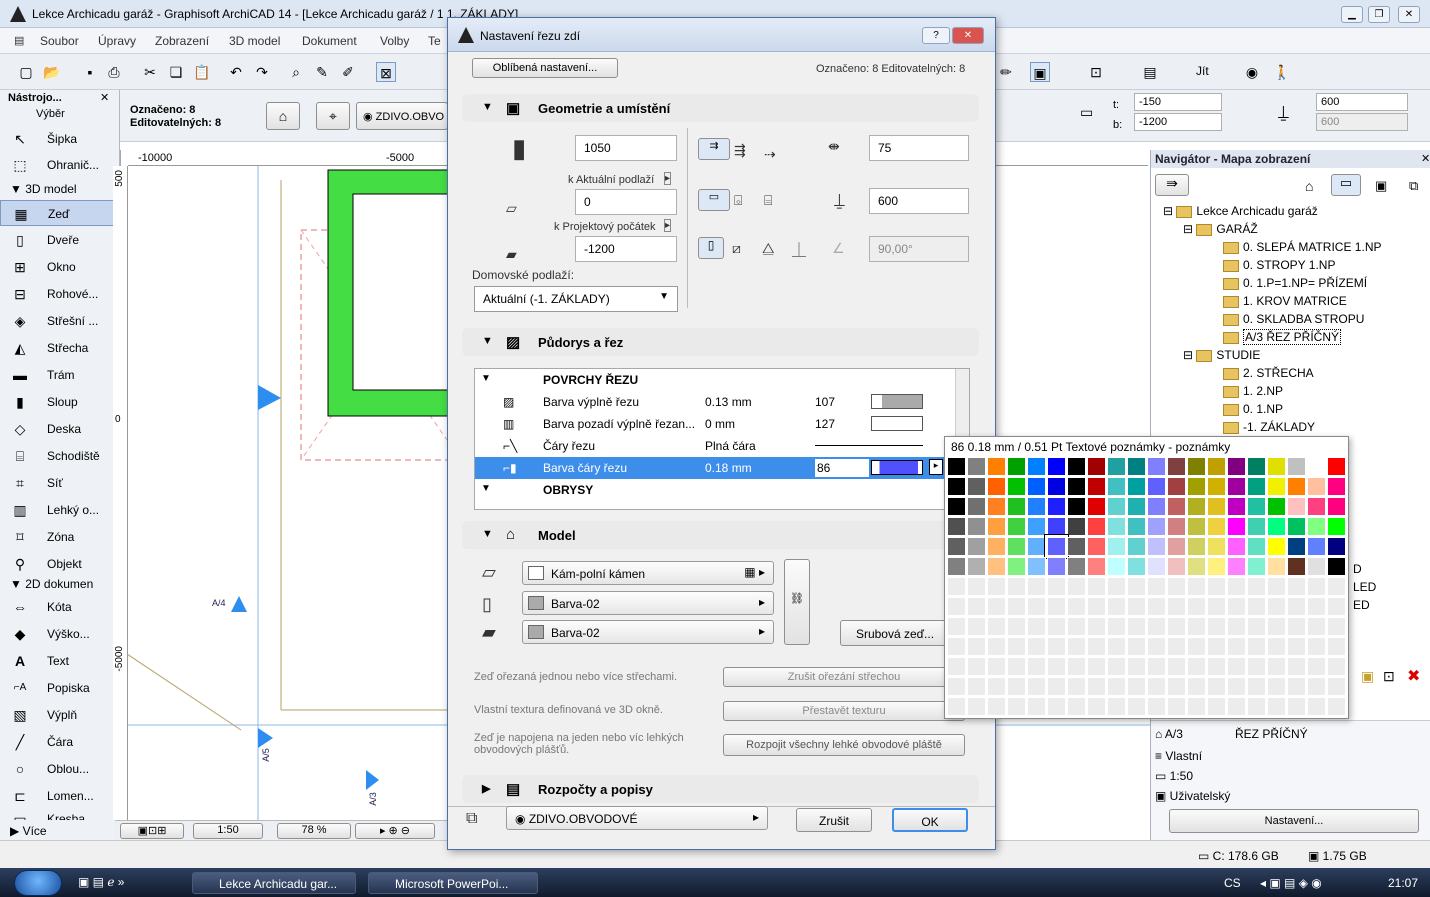  I want to click on section-plan-header: ▼ ▨ Půdorys a řez, so click(720, 342).